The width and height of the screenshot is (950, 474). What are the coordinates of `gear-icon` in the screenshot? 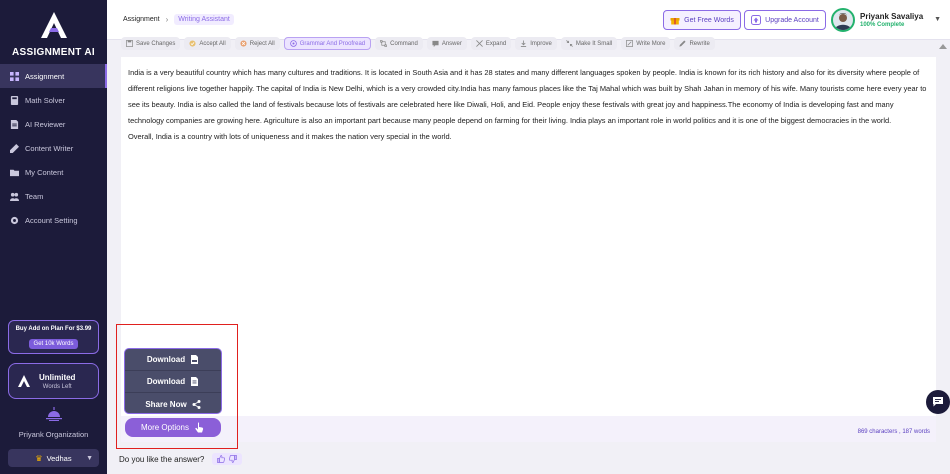 It's located at (14, 220).